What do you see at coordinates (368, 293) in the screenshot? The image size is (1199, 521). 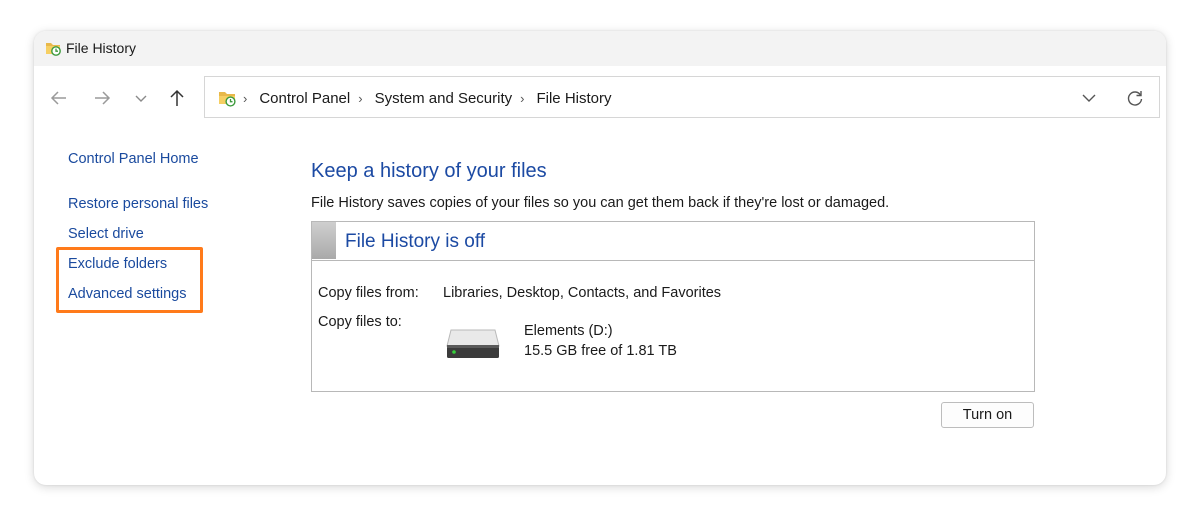 I see `copy-from-label: Copy files from:` at bounding box center [368, 293].